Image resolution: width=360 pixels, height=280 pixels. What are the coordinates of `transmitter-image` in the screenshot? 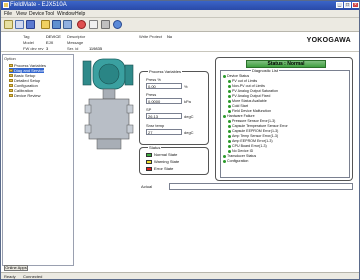 It's located at (108, 104).